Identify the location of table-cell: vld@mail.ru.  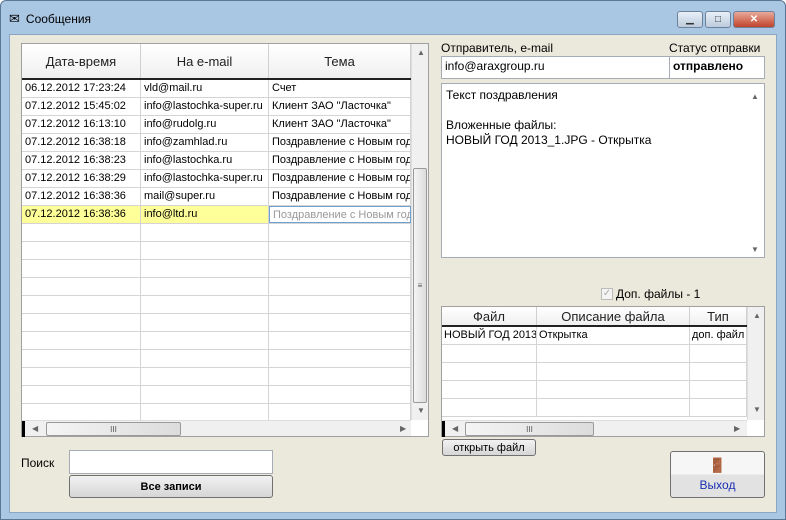
(205, 88).